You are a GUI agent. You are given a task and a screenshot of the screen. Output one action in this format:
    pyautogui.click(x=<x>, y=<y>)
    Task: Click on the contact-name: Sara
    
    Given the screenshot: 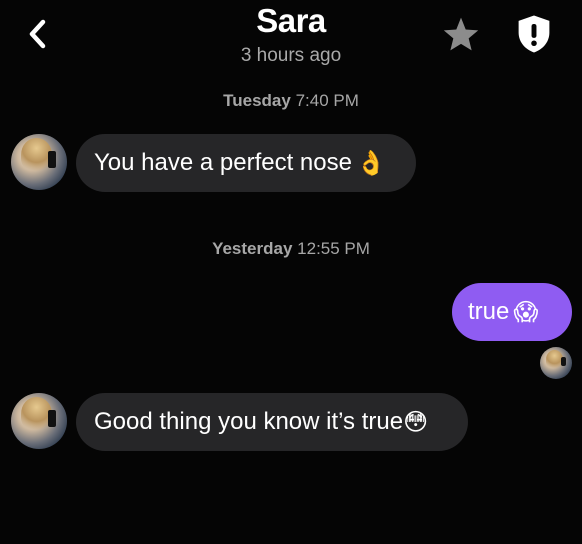 What is the action you would take?
    pyautogui.click(x=291, y=21)
    